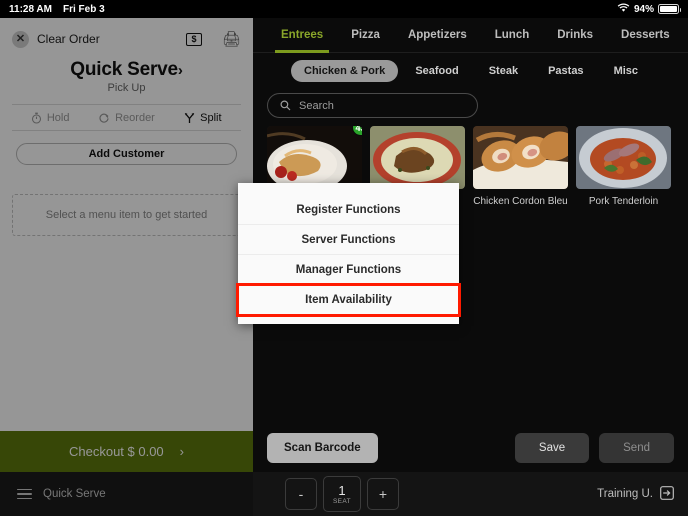 This screenshot has width=688, height=516. Describe the element at coordinates (575, 35) in the screenshot. I see `tab-drinks: Drinks` at that location.